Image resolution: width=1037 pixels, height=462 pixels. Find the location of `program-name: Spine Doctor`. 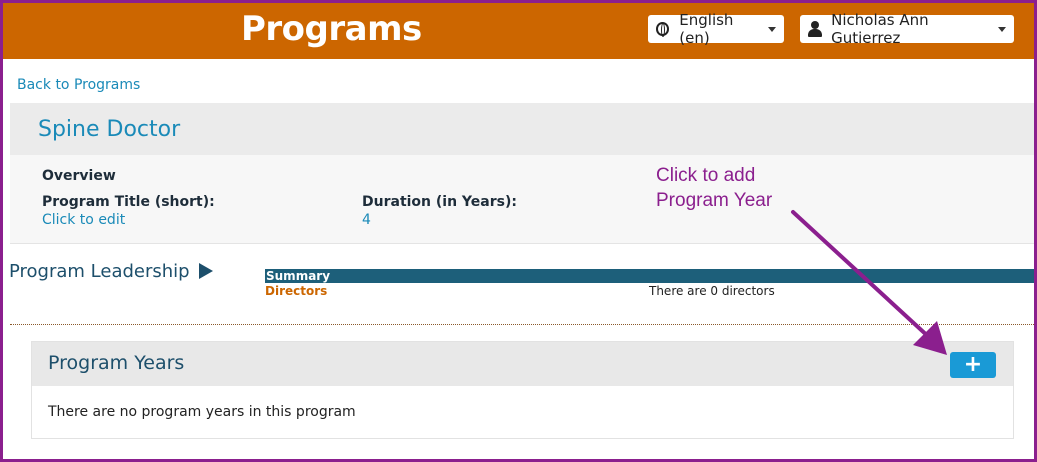

program-name: Spine Doctor is located at coordinates (109, 129).